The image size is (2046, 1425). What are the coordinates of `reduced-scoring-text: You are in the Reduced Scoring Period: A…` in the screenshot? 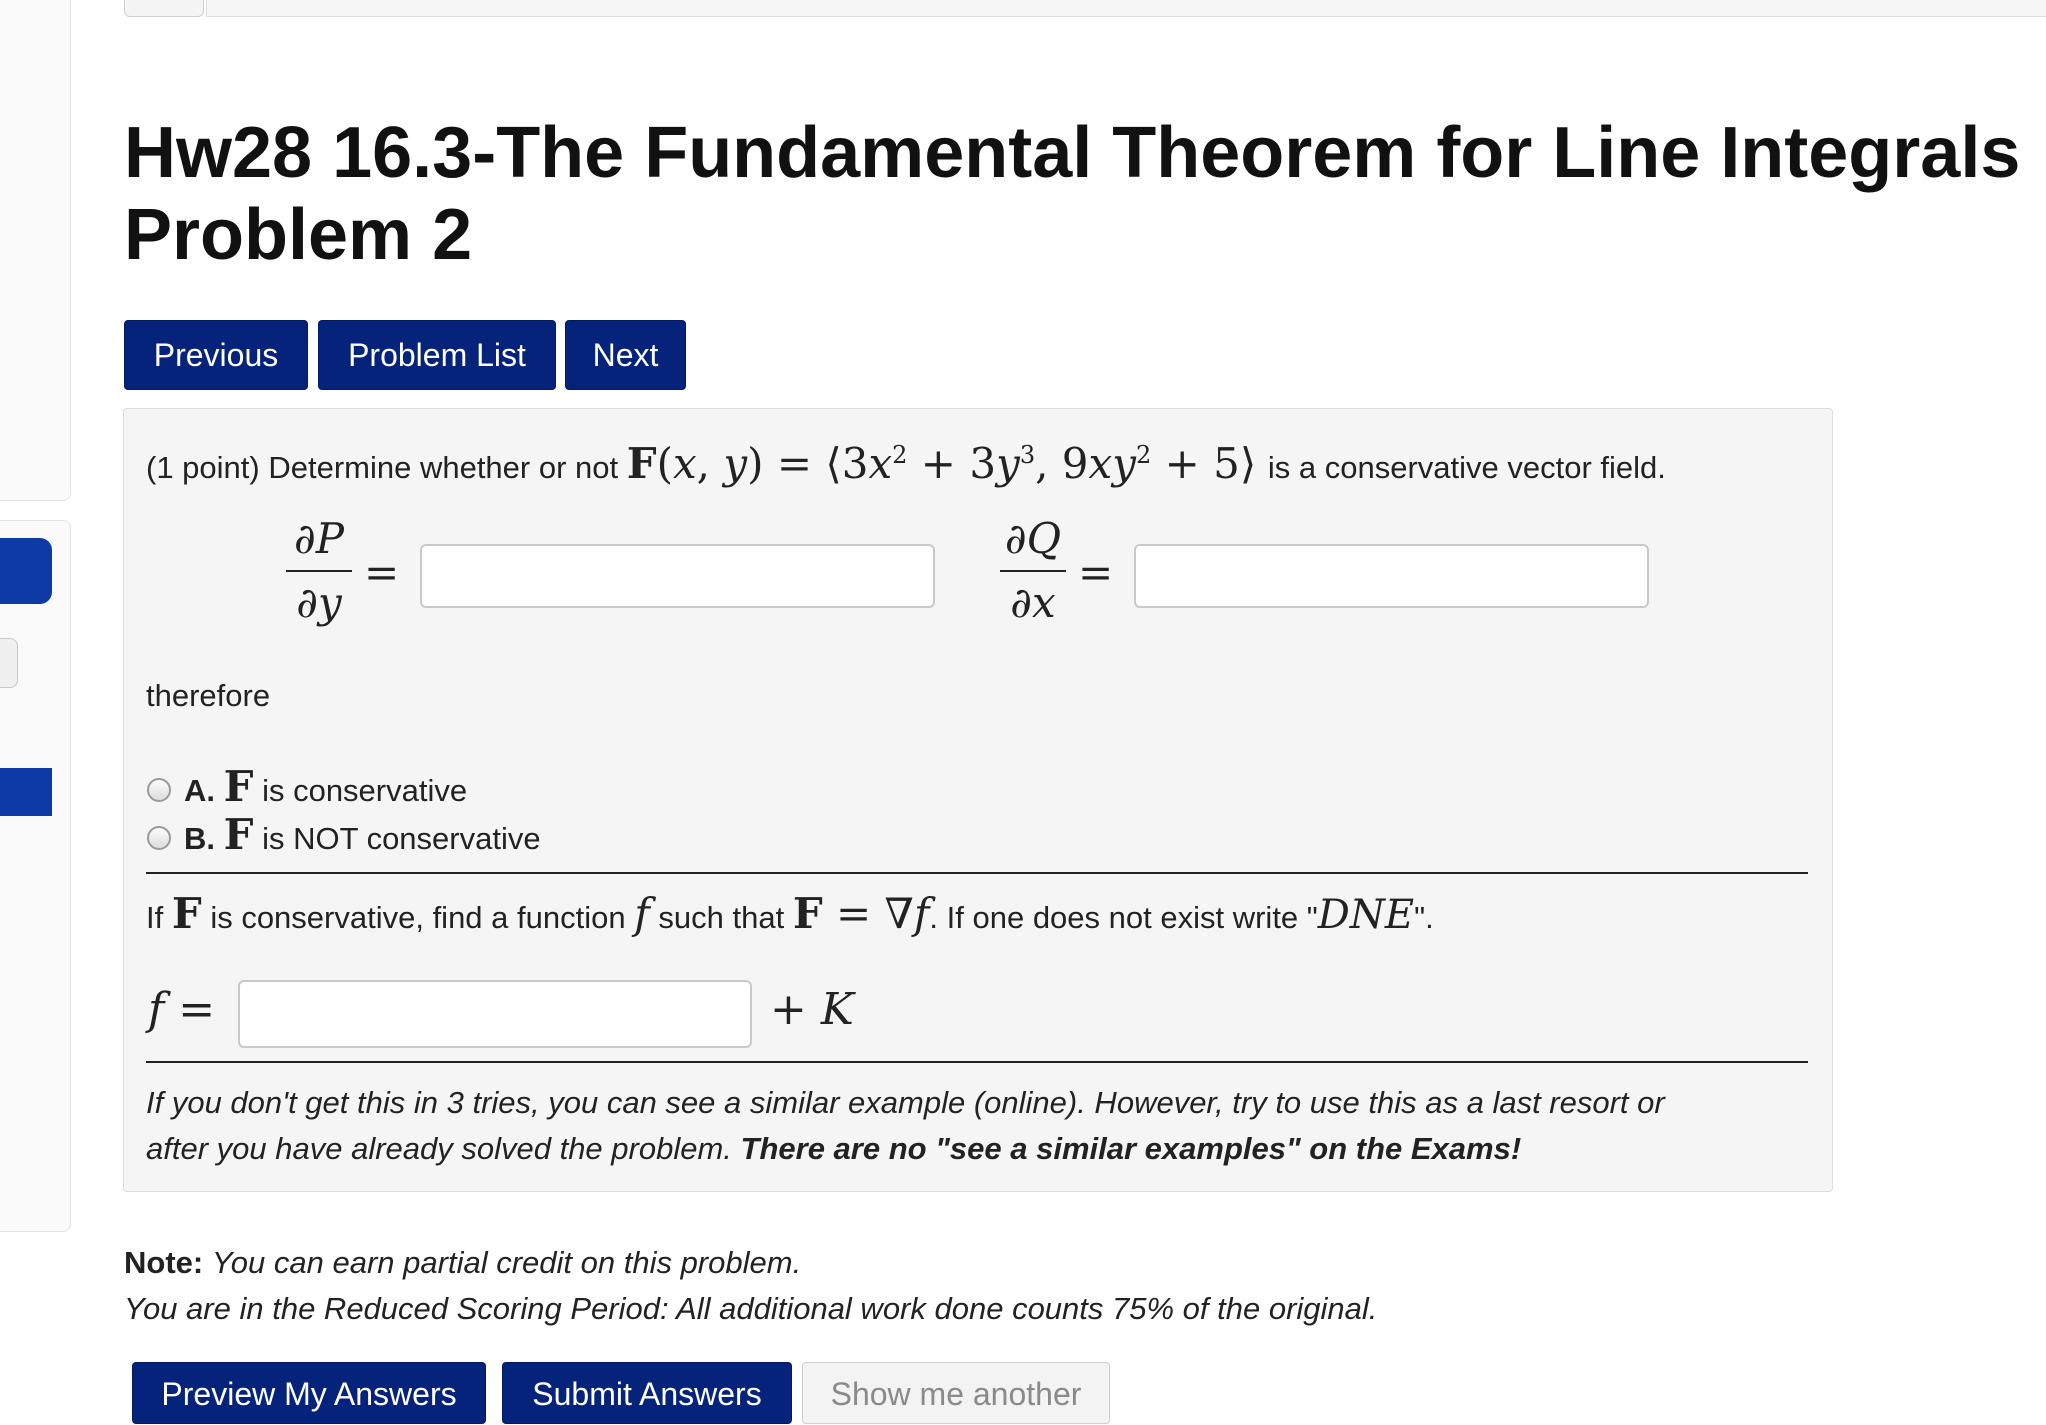 It's located at (751, 1308).